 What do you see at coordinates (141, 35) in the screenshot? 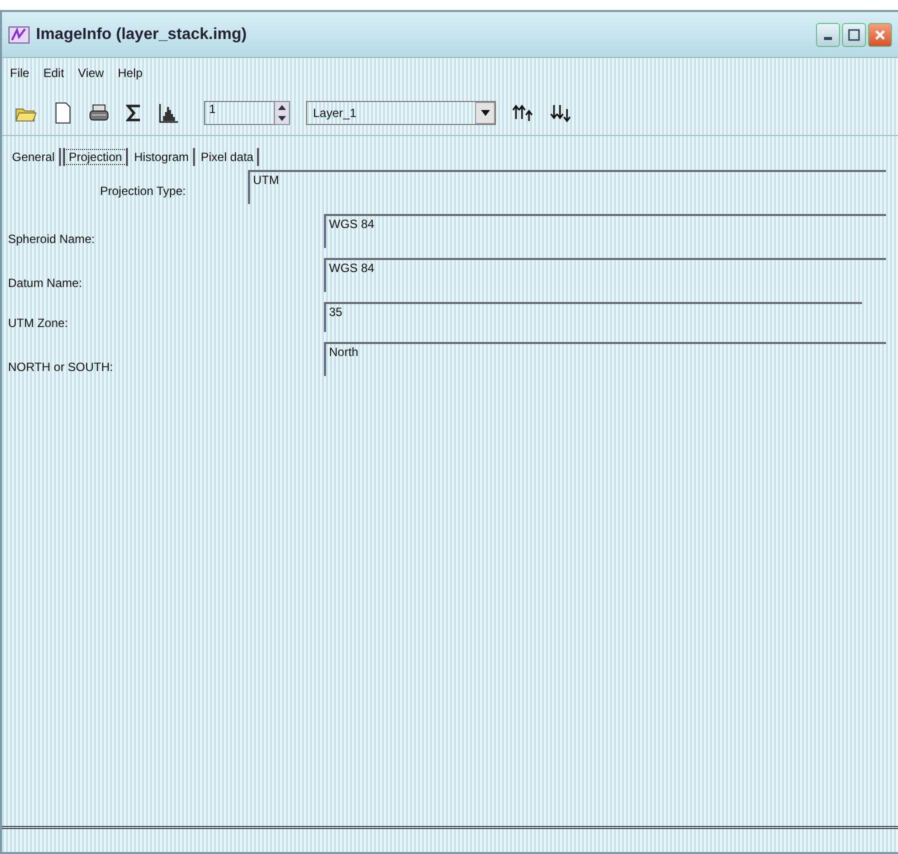
I see `window-title: ImageInfo (layer_stack.img)` at bounding box center [141, 35].